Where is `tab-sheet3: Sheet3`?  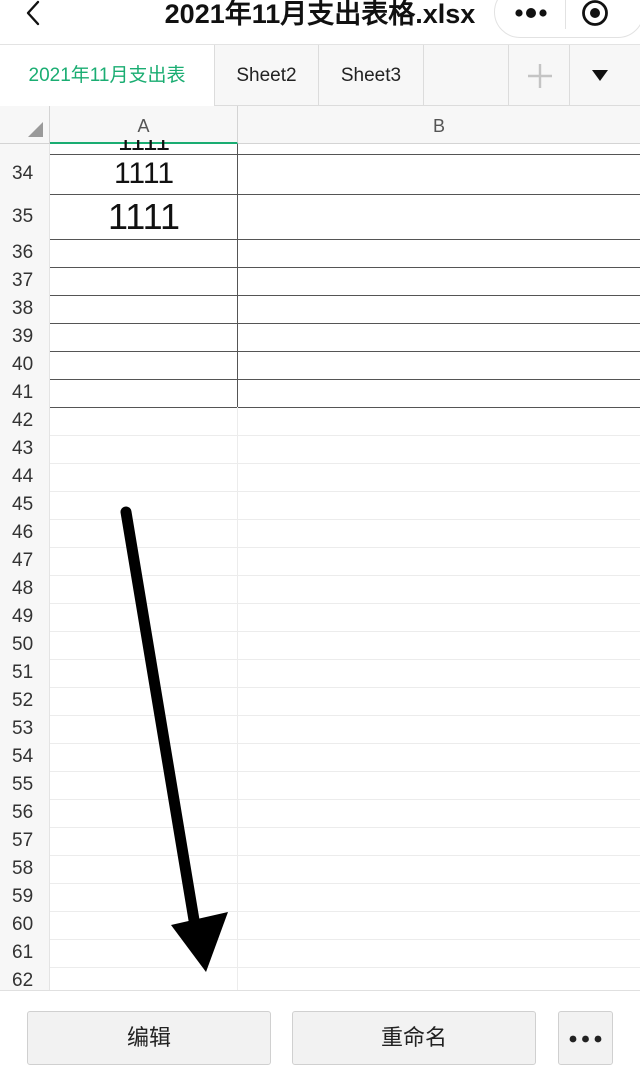
tab-sheet3: Sheet3 is located at coordinates (371, 75).